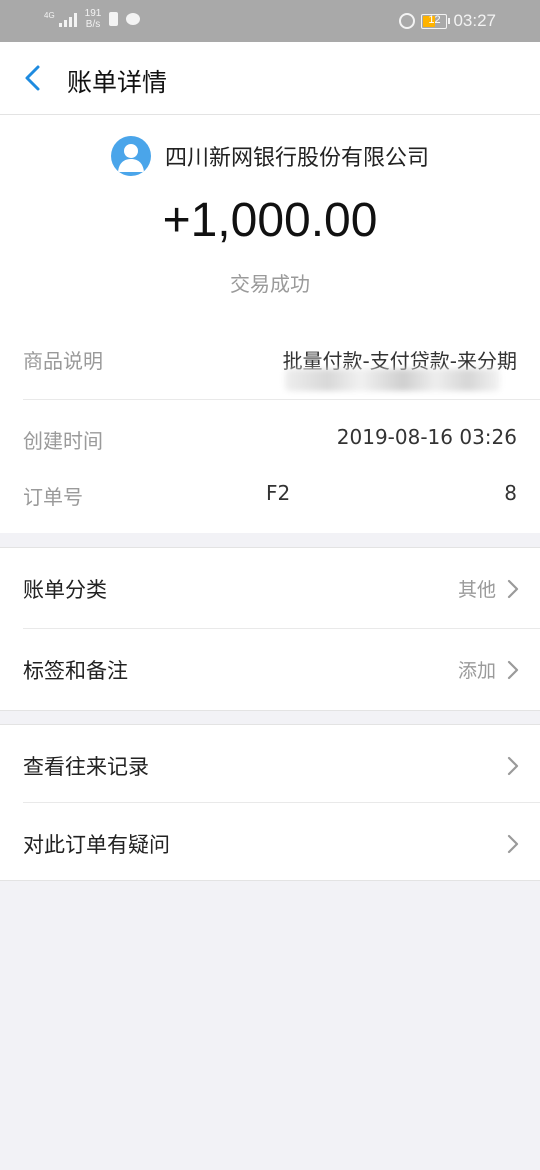 This screenshot has width=540, height=1170. I want to click on network-speed: 191 B/s, so click(93, 19).